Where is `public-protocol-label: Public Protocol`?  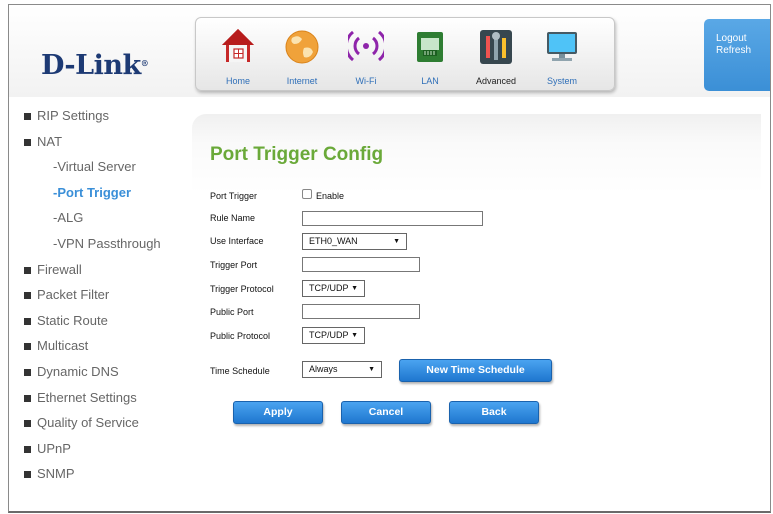
public-protocol-label: Public Protocol is located at coordinates (240, 336).